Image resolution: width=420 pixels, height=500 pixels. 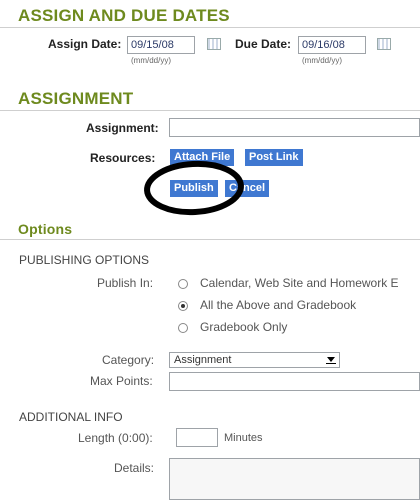 What do you see at coordinates (294, 127) in the screenshot?
I see `assignment-input` at bounding box center [294, 127].